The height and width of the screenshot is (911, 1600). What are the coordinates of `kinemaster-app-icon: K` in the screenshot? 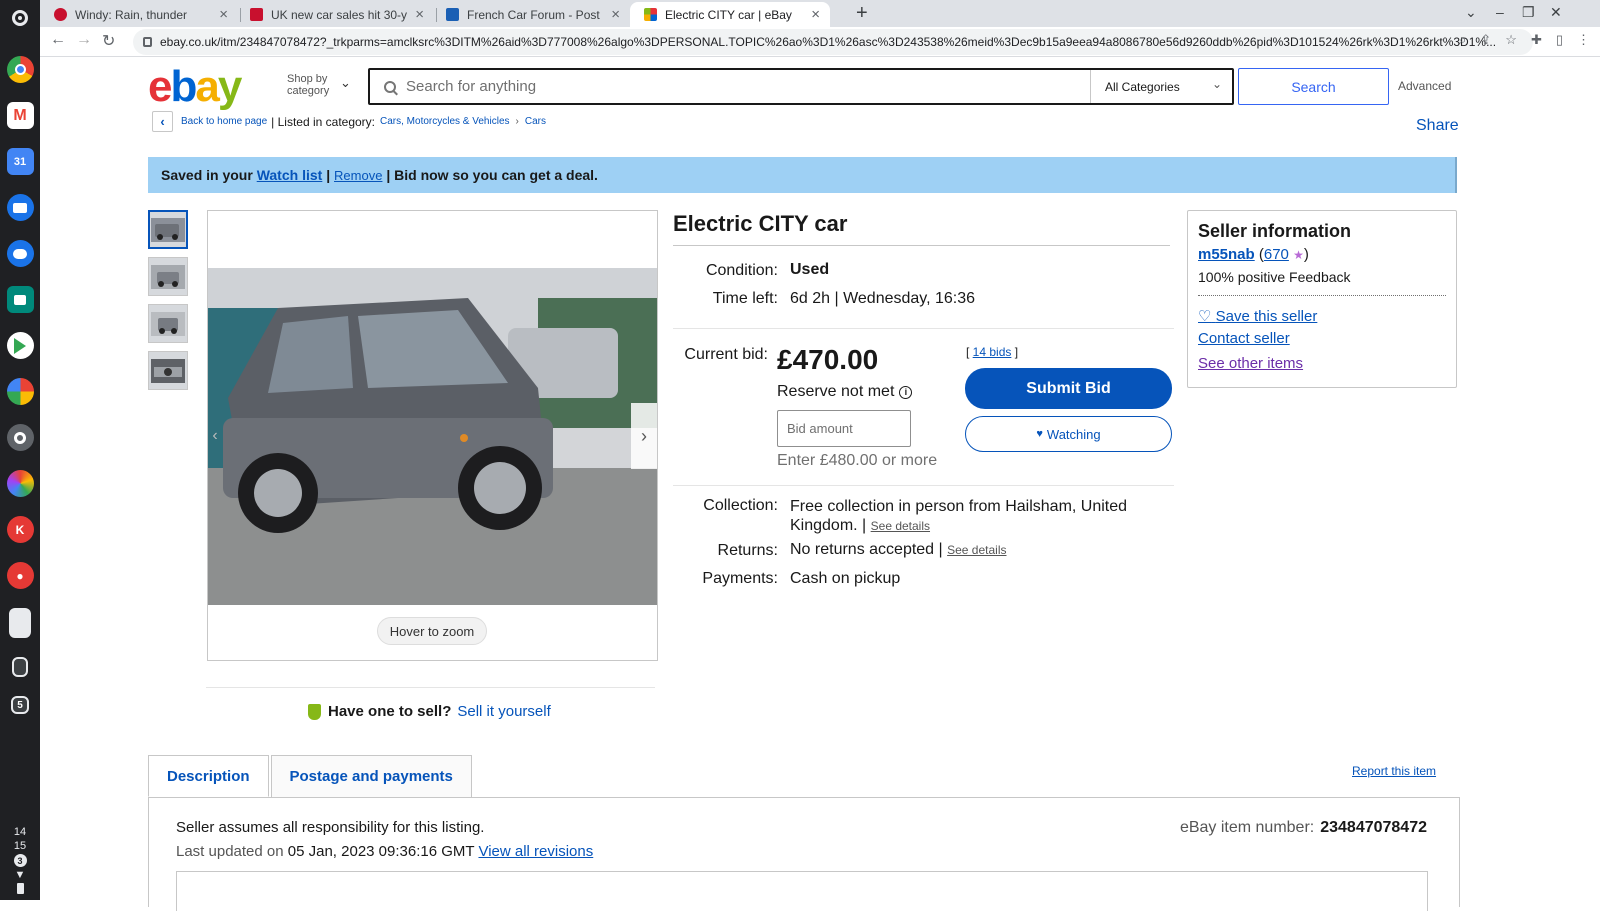 It's located at (20, 529).